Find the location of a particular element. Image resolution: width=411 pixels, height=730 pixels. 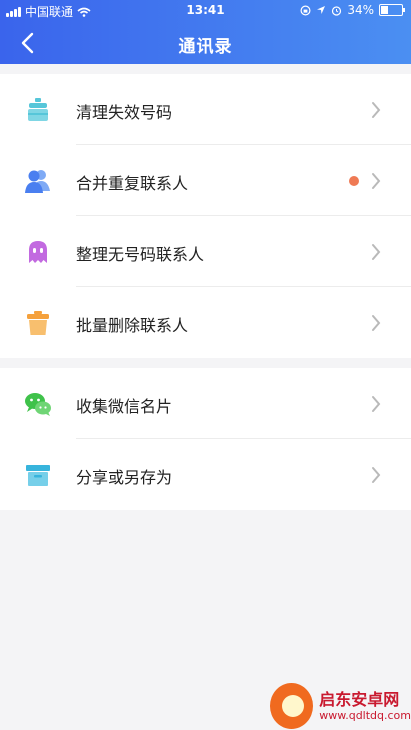

battery-icon is located at coordinates (392, 10).